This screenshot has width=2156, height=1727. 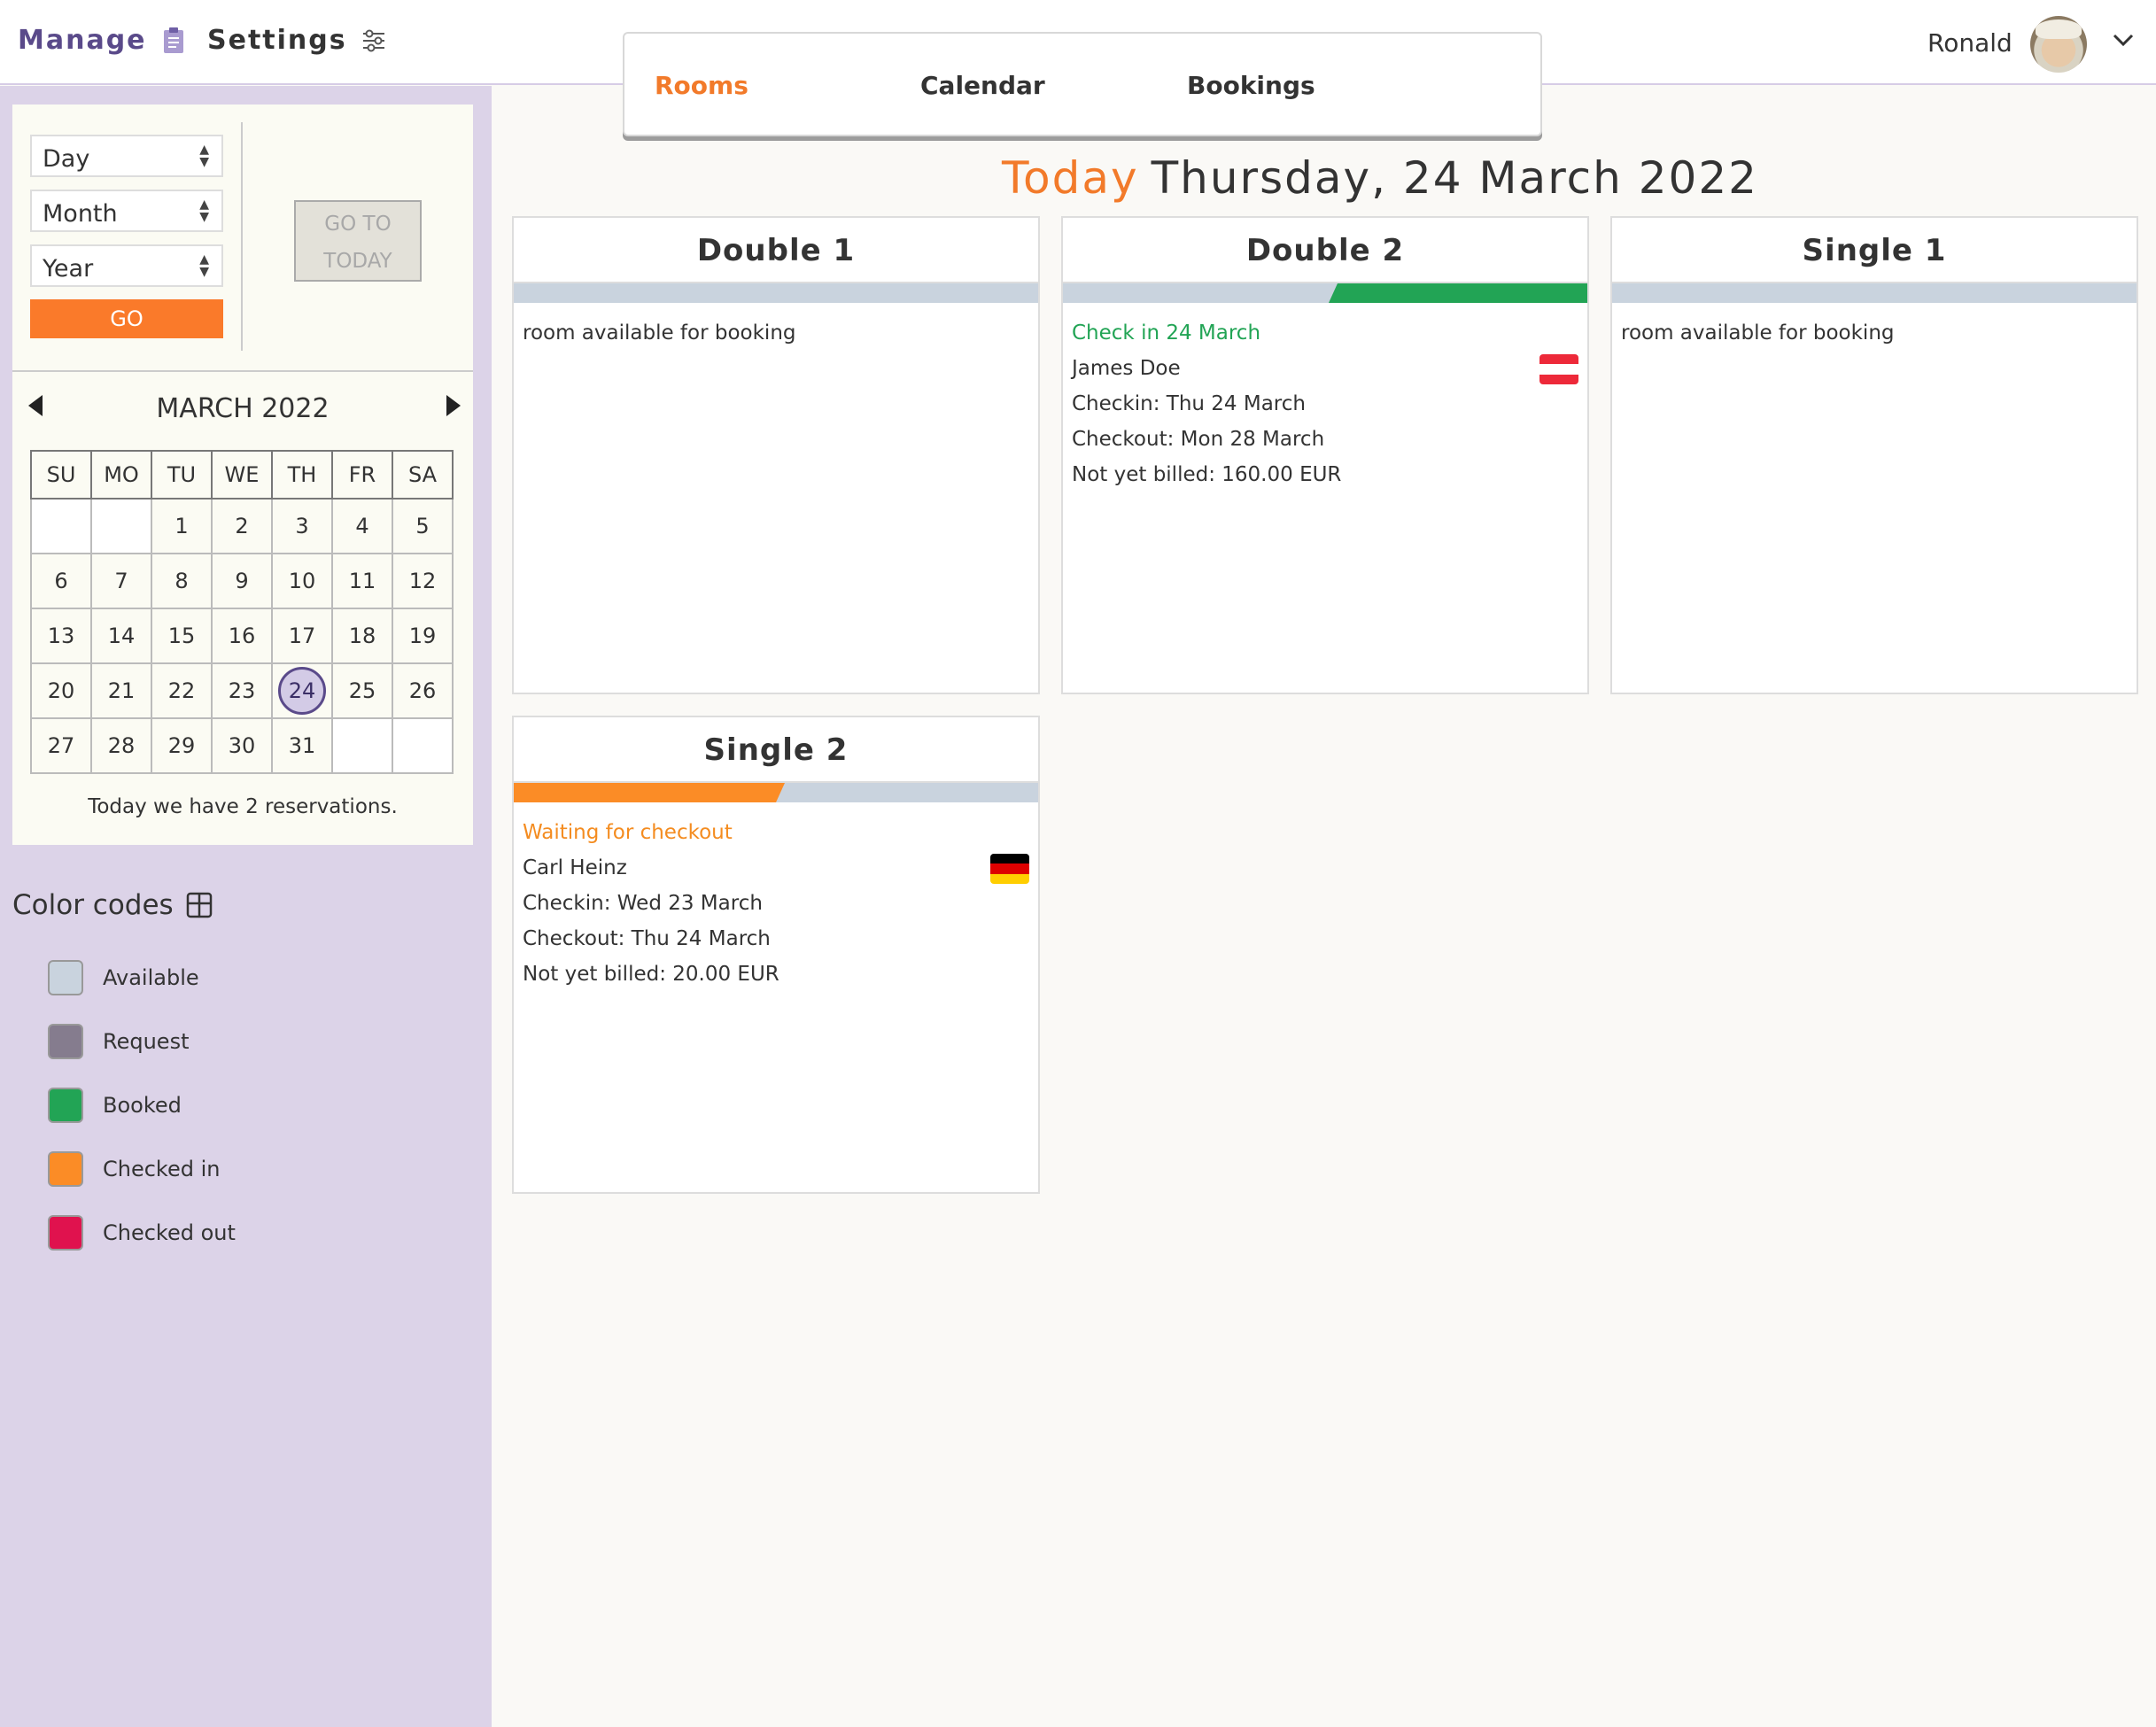 I want to click on calendar-day-number: 28, so click(x=121, y=745).